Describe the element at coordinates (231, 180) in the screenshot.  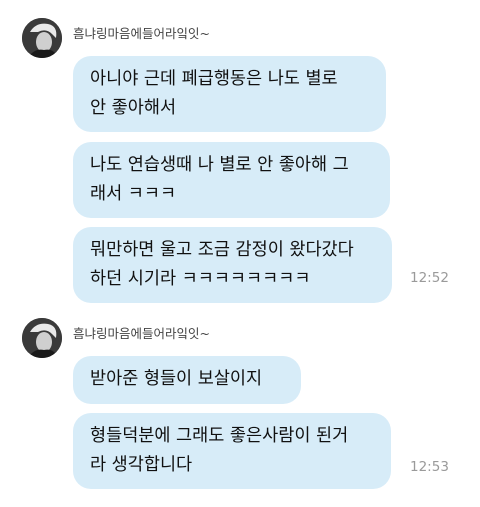
I see `message-bubble: 나도 연습생때 나 별로 안 좋아해 그 래서 ㅋㅋㅋ` at that location.